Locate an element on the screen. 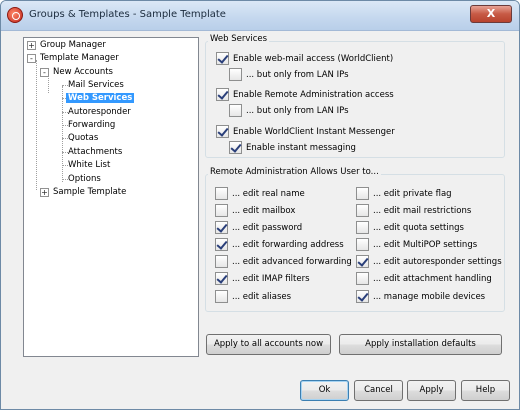  window-title: Groups & Templates - Sample Template is located at coordinates (127, 14).